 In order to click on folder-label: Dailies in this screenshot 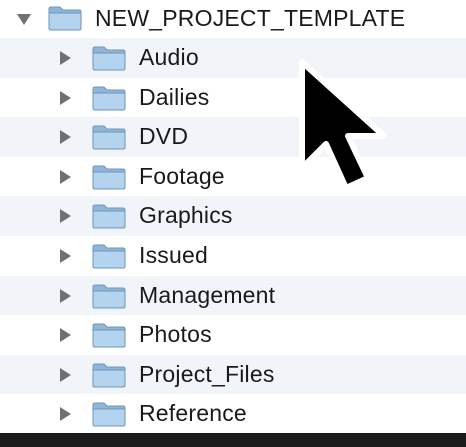, I will do `click(174, 96)`.